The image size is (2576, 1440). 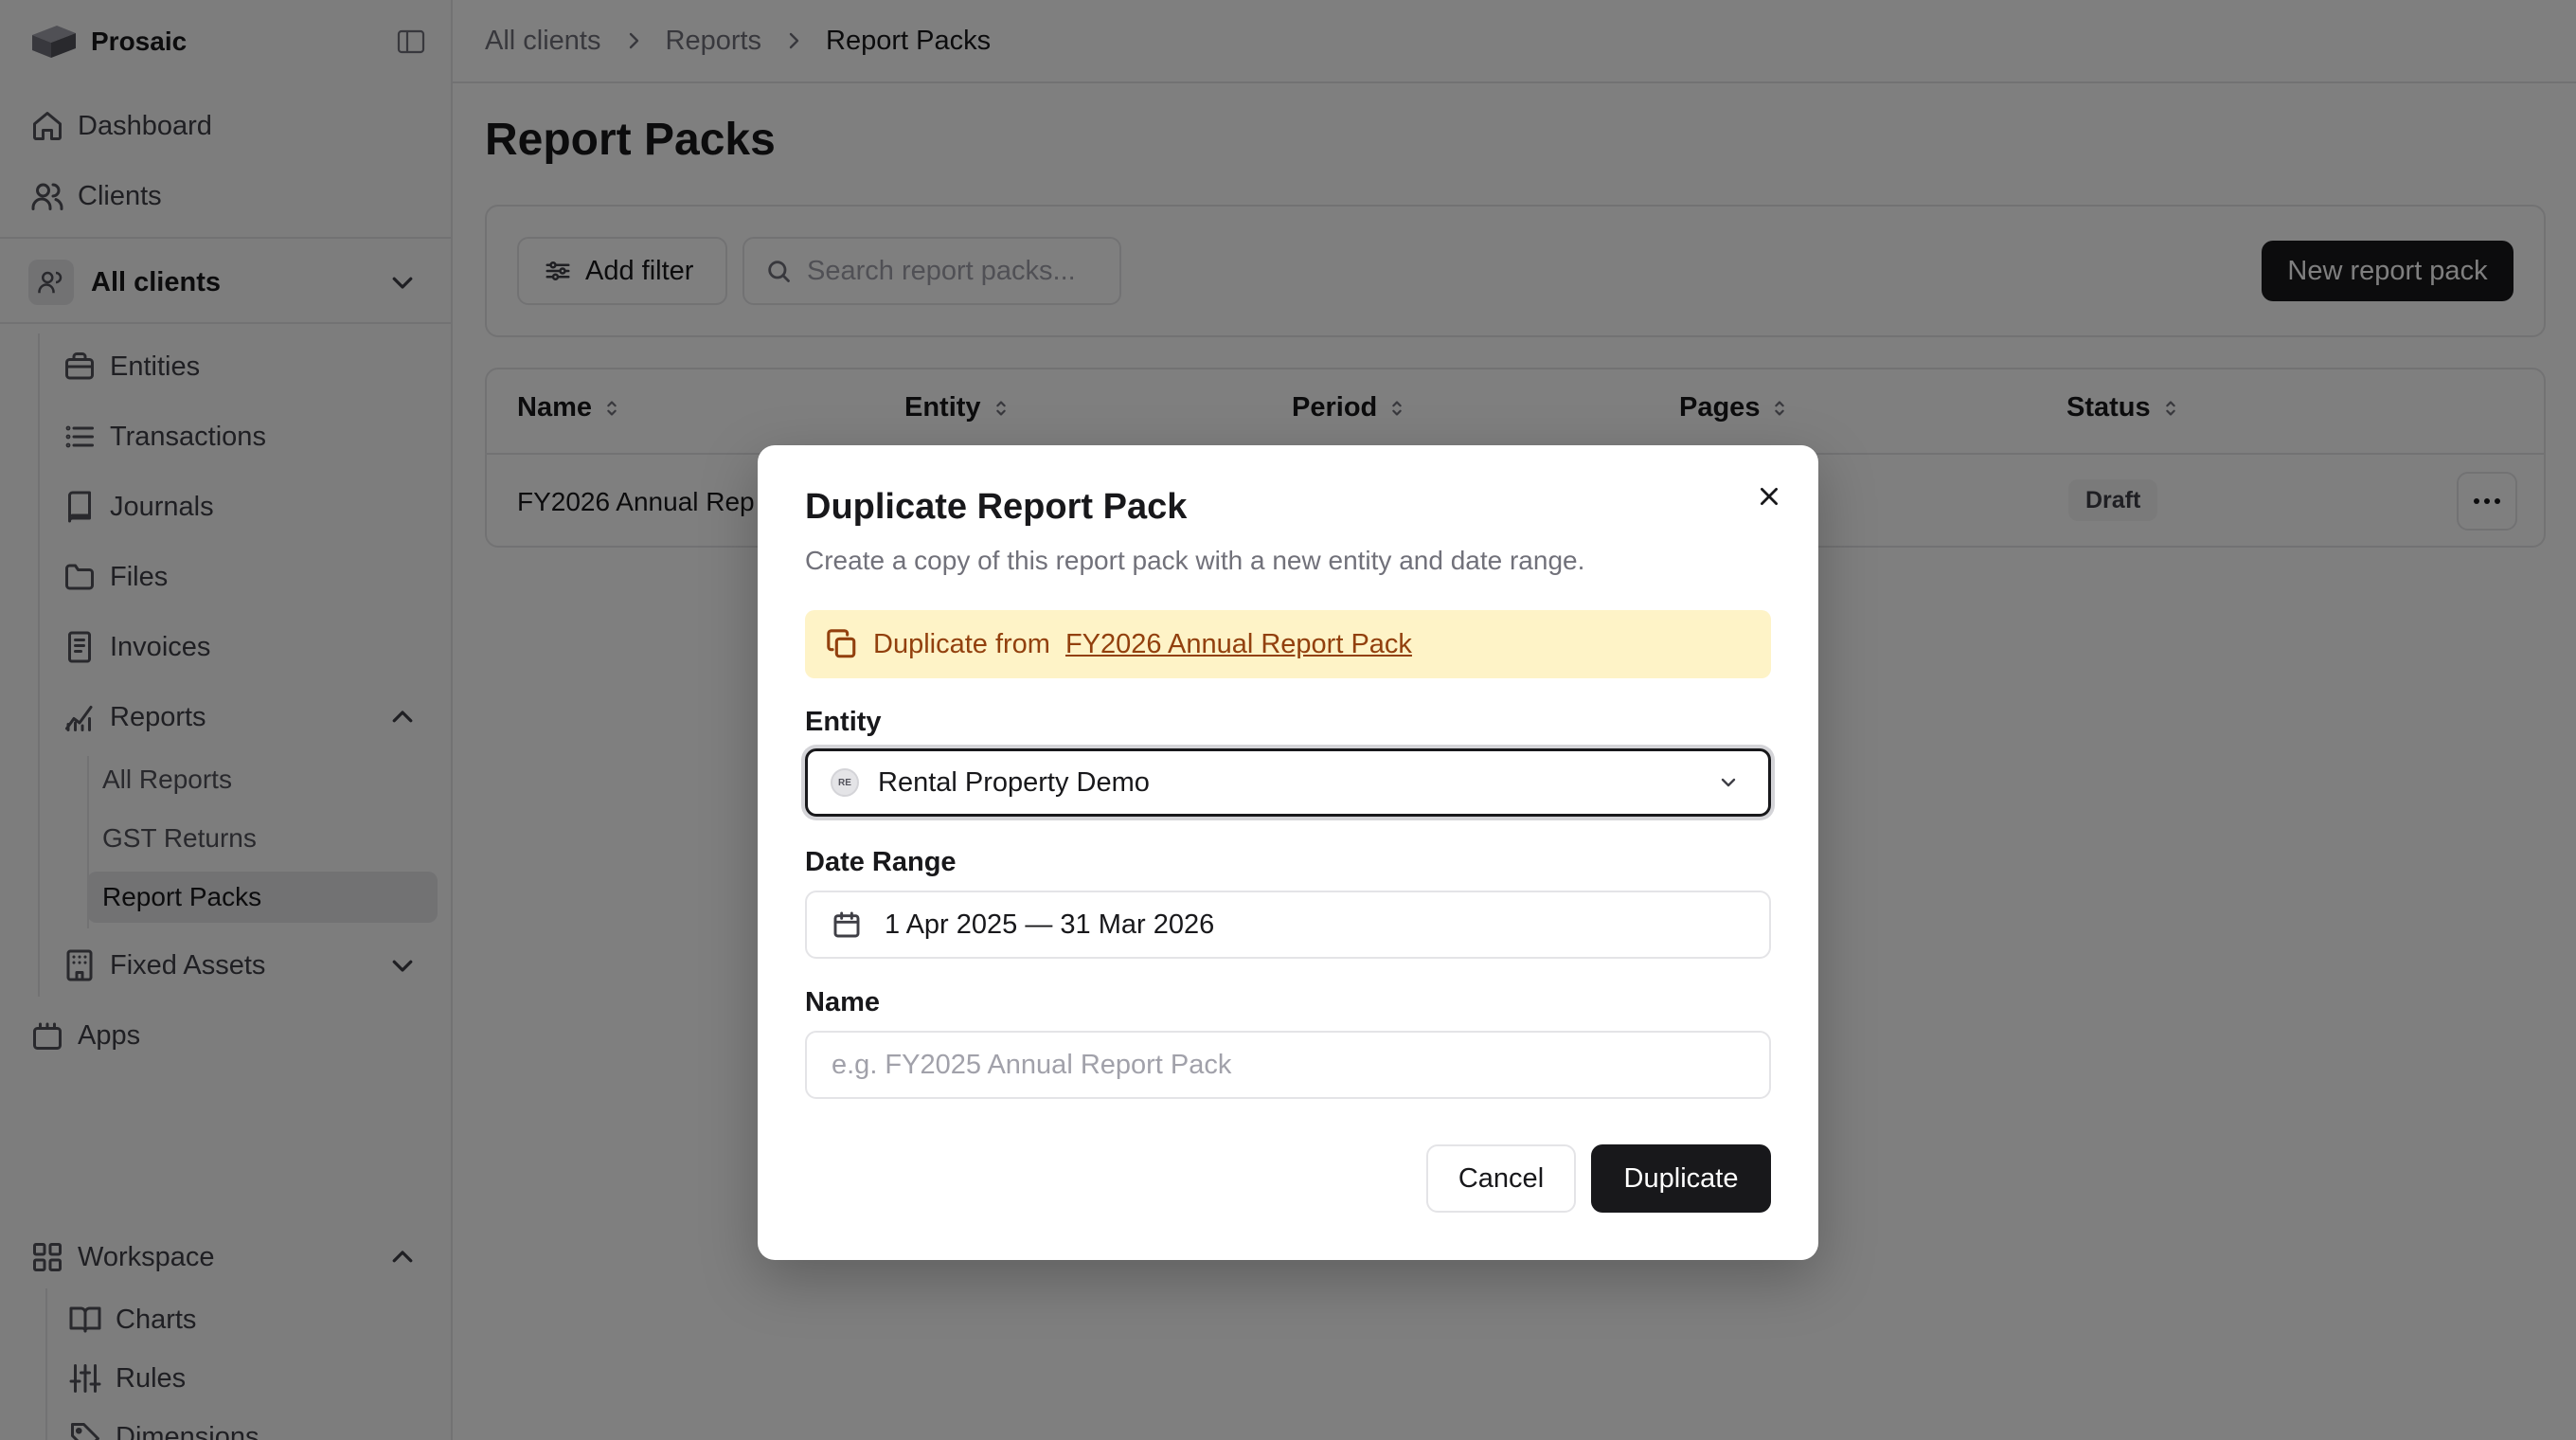 What do you see at coordinates (846, 924) in the screenshot?
I see `calendar-icon` at bounding box center [846, 924].